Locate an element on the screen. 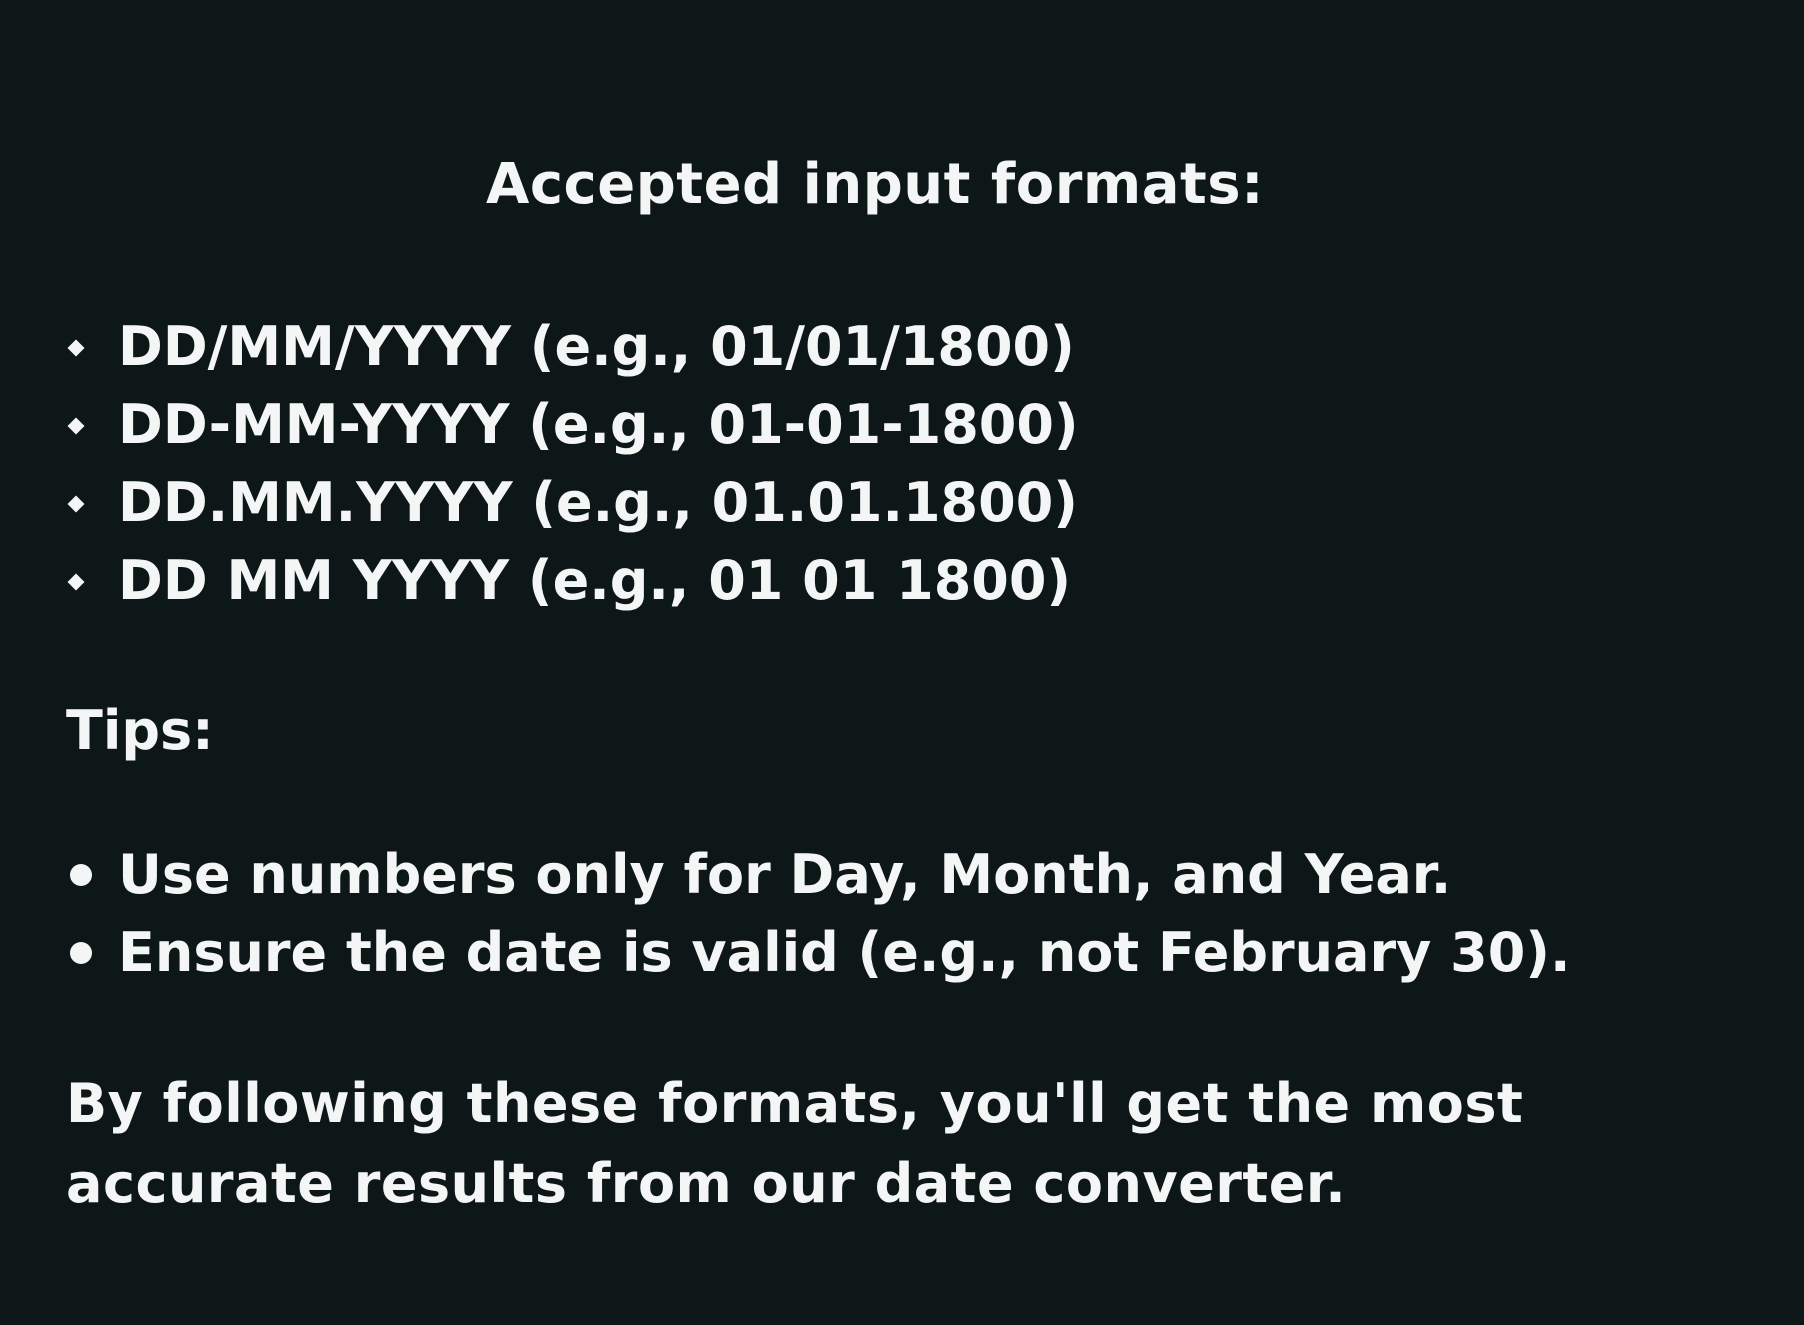 Image resolution: width=1804 pixels, height=1325 pixels. format-list-item: DD-MM-YYYY (e.g., 01-01-1800) is located at coordinates (572, 425).